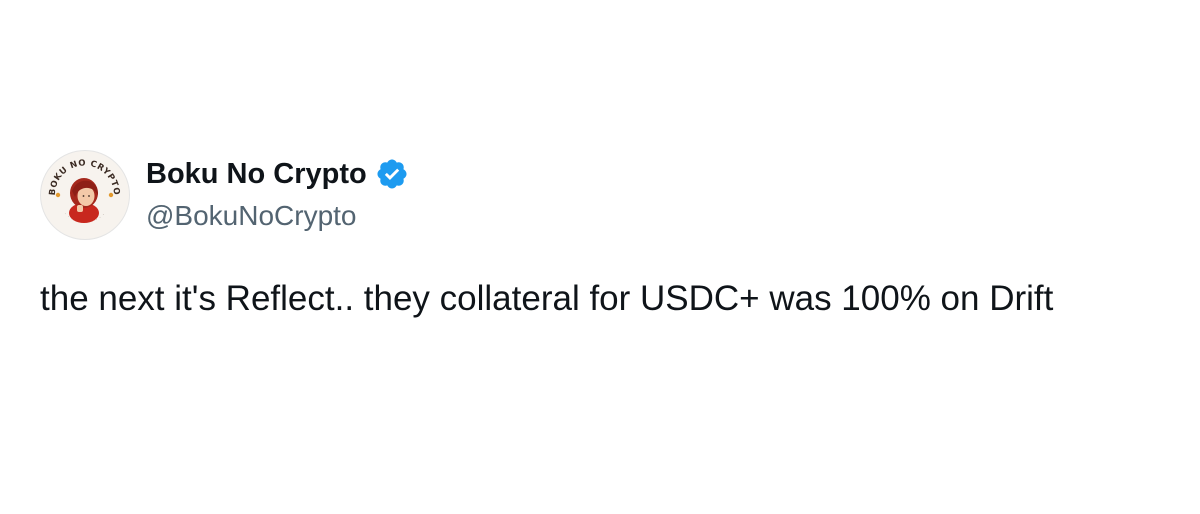 The height and width of the screenshot is (514, 1200). What do you see at coordinates (277, 216) in the screenshot?
I see `author-handle: @BokuNoCrypto` at bounding box center [277, 216].